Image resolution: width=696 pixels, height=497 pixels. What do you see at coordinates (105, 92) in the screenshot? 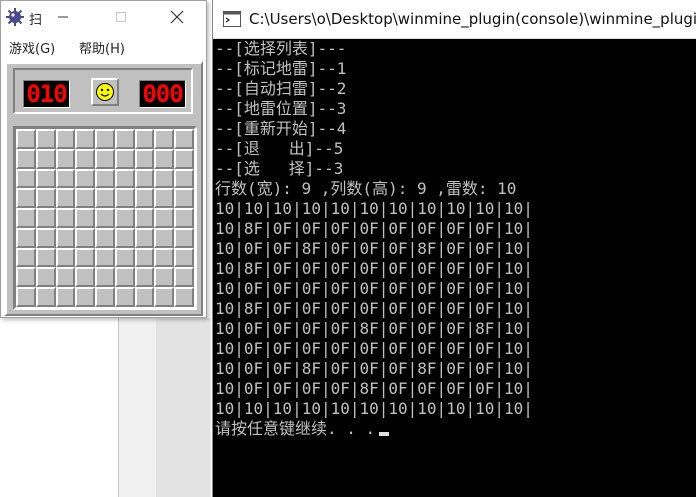
I see `smiley-reset-button` at bounding box center [105, 92].